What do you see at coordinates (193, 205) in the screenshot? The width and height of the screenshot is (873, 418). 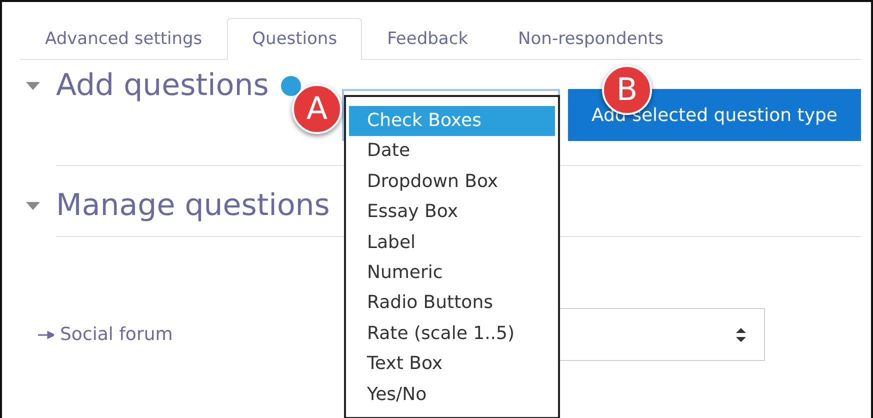 I see `section-title: Manage questions` at bounding box center [193, 205].